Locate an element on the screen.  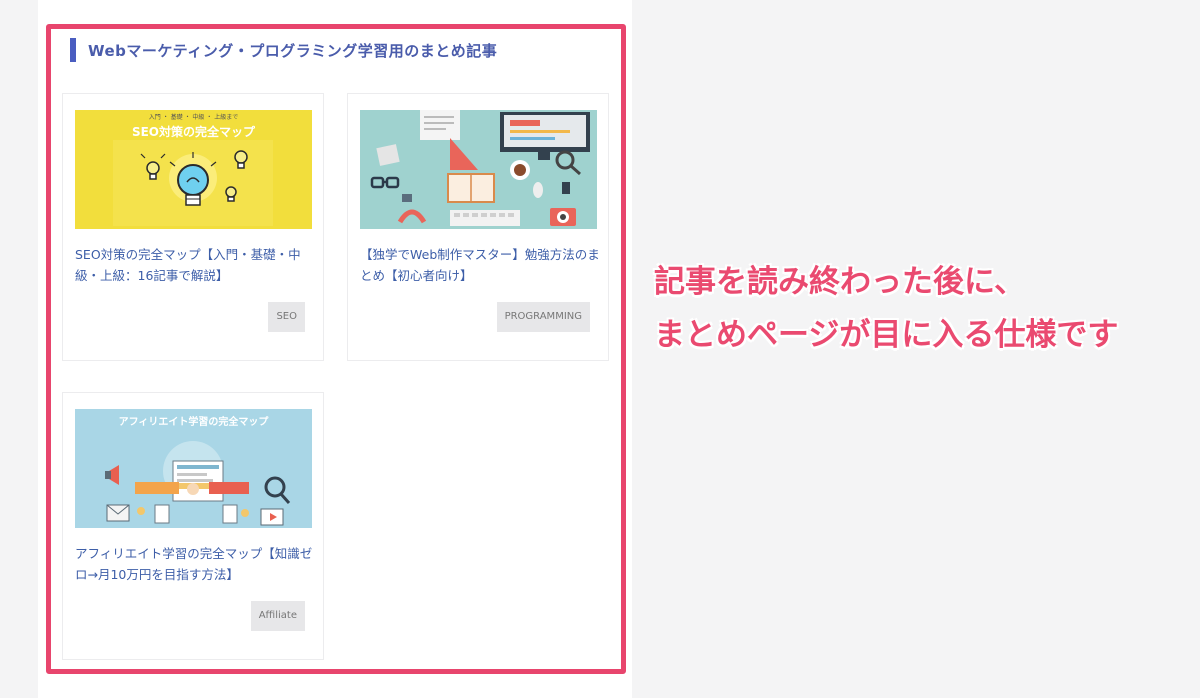
annotation-line-1: 記事を読み終わった後に、 is located at coordinates (840, 282).